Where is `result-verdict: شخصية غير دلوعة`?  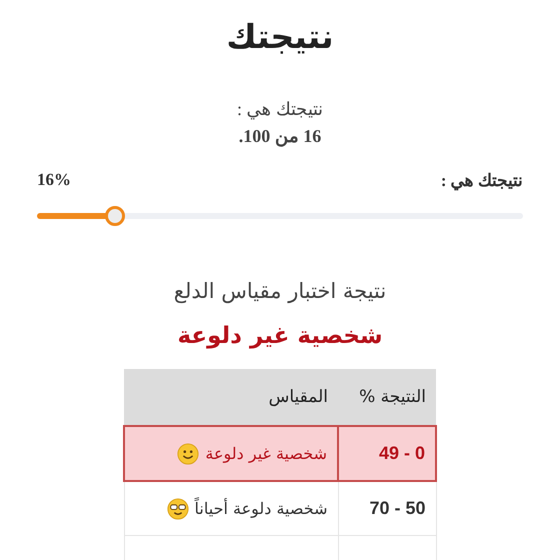
result-verdict: شخصية غير دلوعة is located at coordinates (280, 336).